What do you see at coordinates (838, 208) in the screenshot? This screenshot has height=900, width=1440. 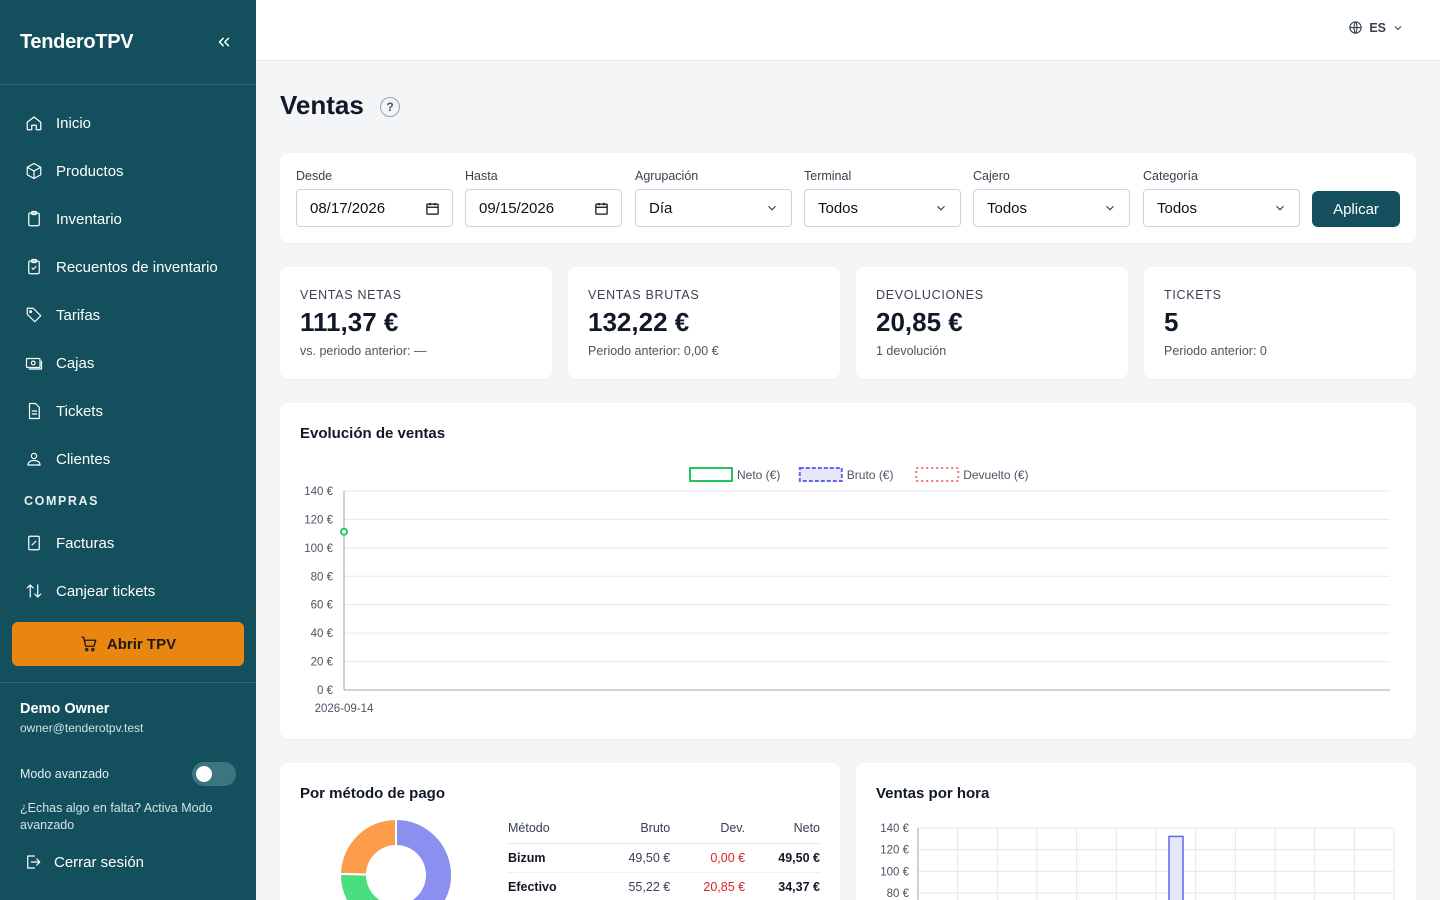 I see `terminal-value: Todos` at bounding box center [838, 208].